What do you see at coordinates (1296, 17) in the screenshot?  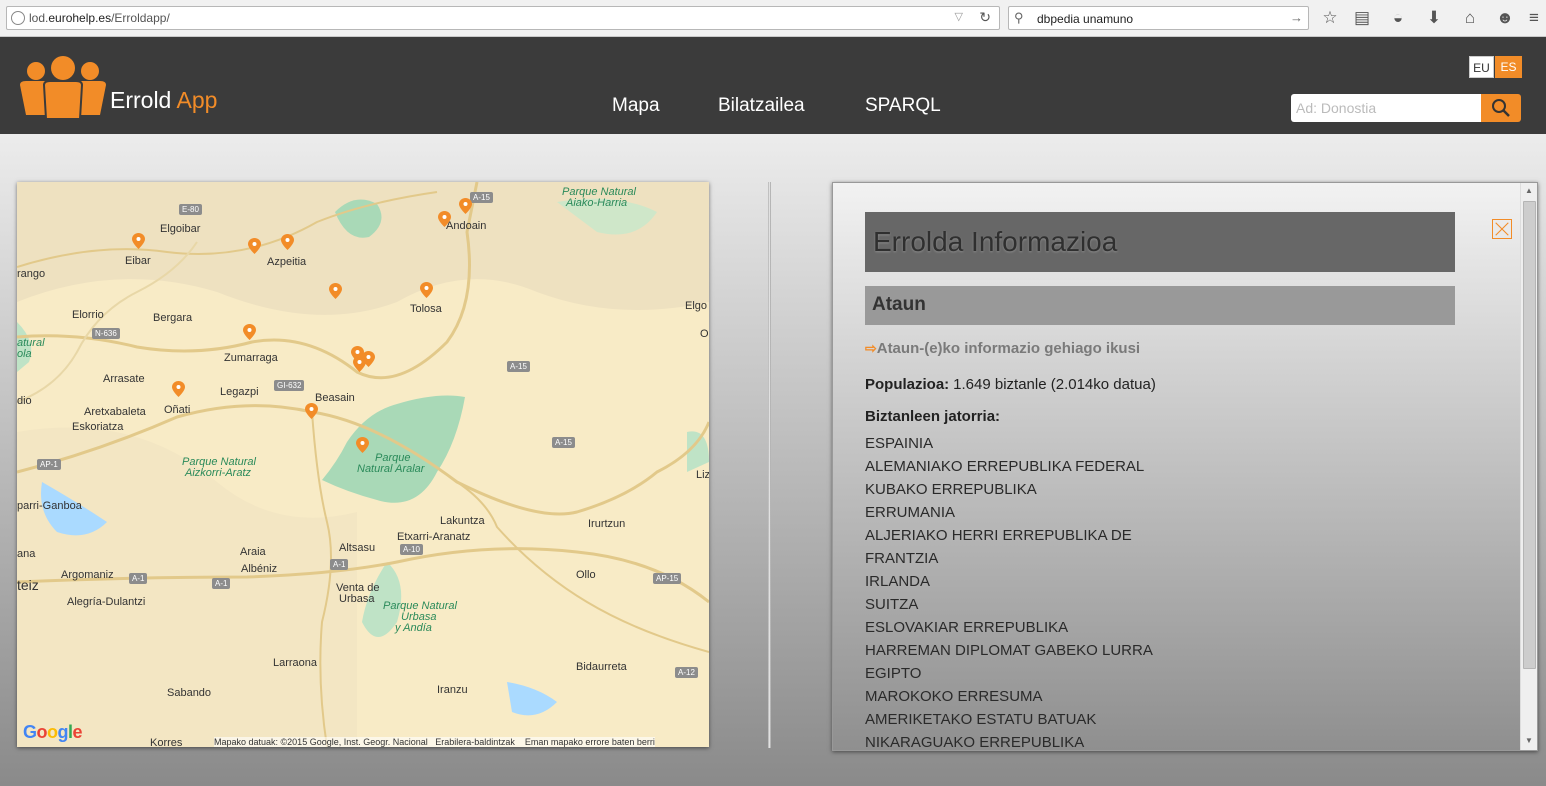 I see `search-go-icon: →` at bounding box center [1296, 17].